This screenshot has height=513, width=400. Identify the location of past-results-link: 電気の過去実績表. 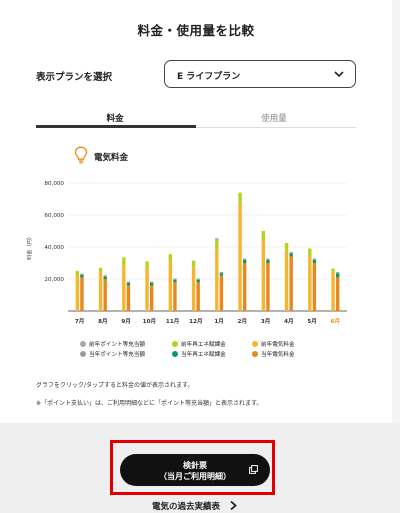
(186, 506).